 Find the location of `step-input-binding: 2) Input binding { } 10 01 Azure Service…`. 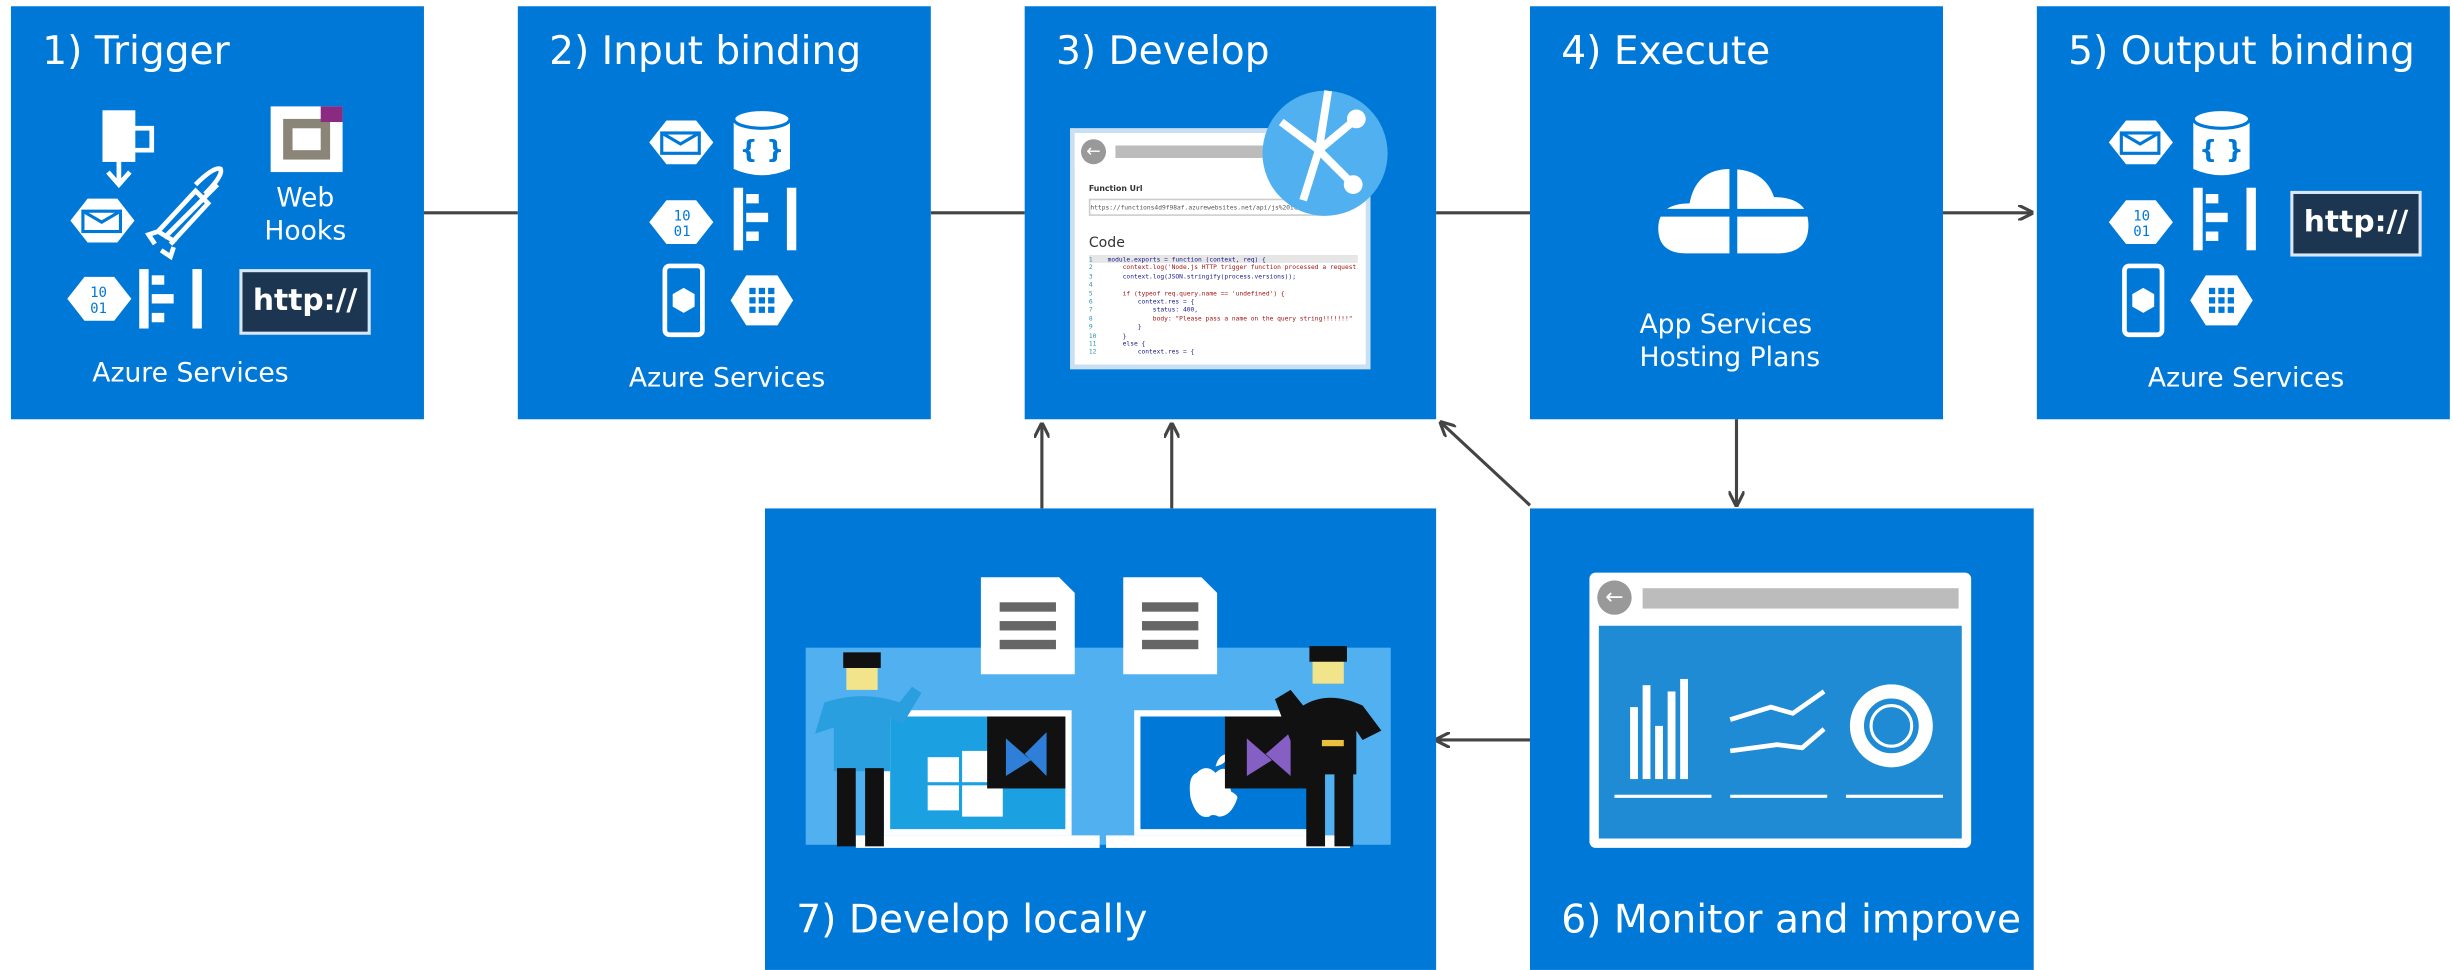

step-input-binding: 2) Input binding { } 10 01 Azure Service… is located at coordinates (724, 213).